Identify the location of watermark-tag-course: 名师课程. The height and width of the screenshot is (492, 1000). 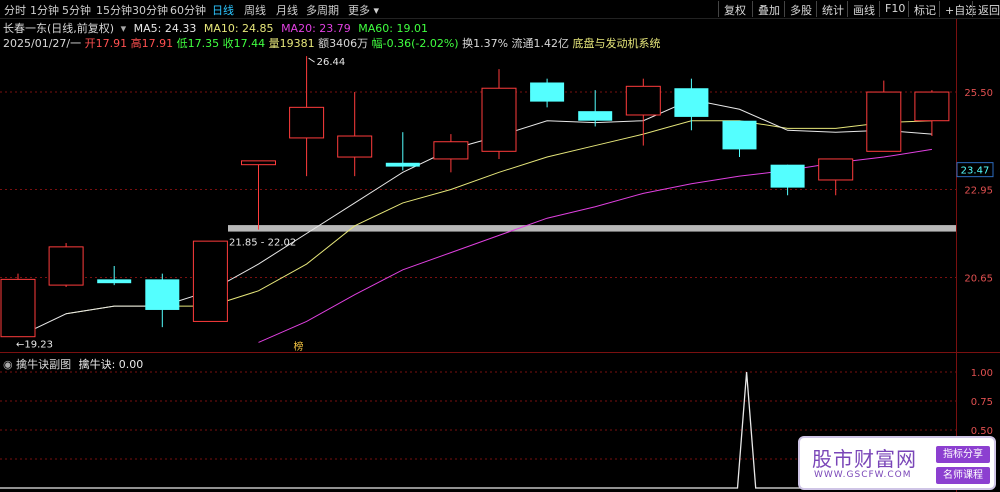
(963, 475).